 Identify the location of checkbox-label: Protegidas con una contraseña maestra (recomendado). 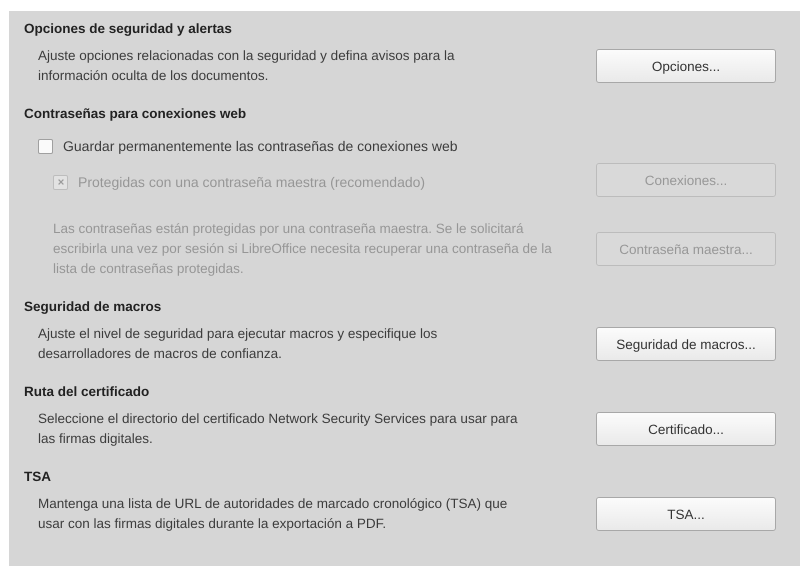
(252, 182).